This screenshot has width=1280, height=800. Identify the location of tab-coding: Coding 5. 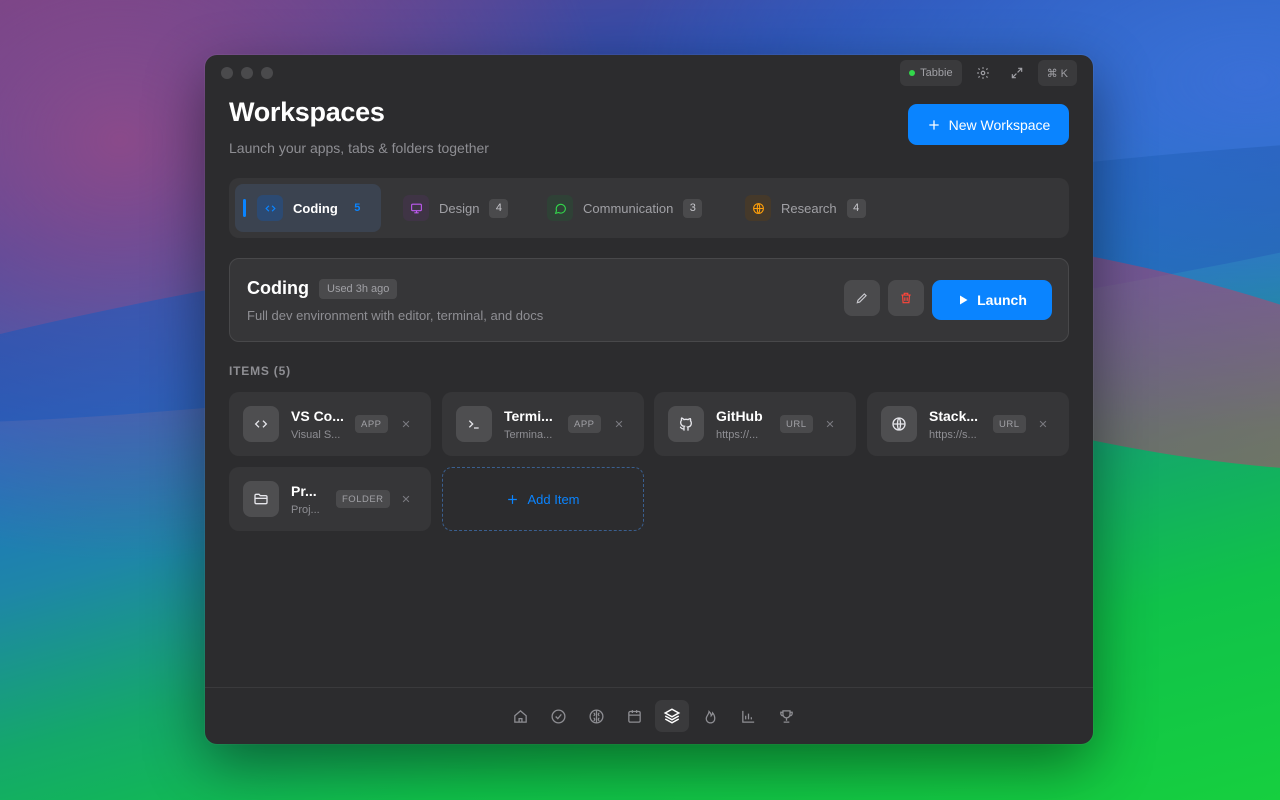
(308, 208).